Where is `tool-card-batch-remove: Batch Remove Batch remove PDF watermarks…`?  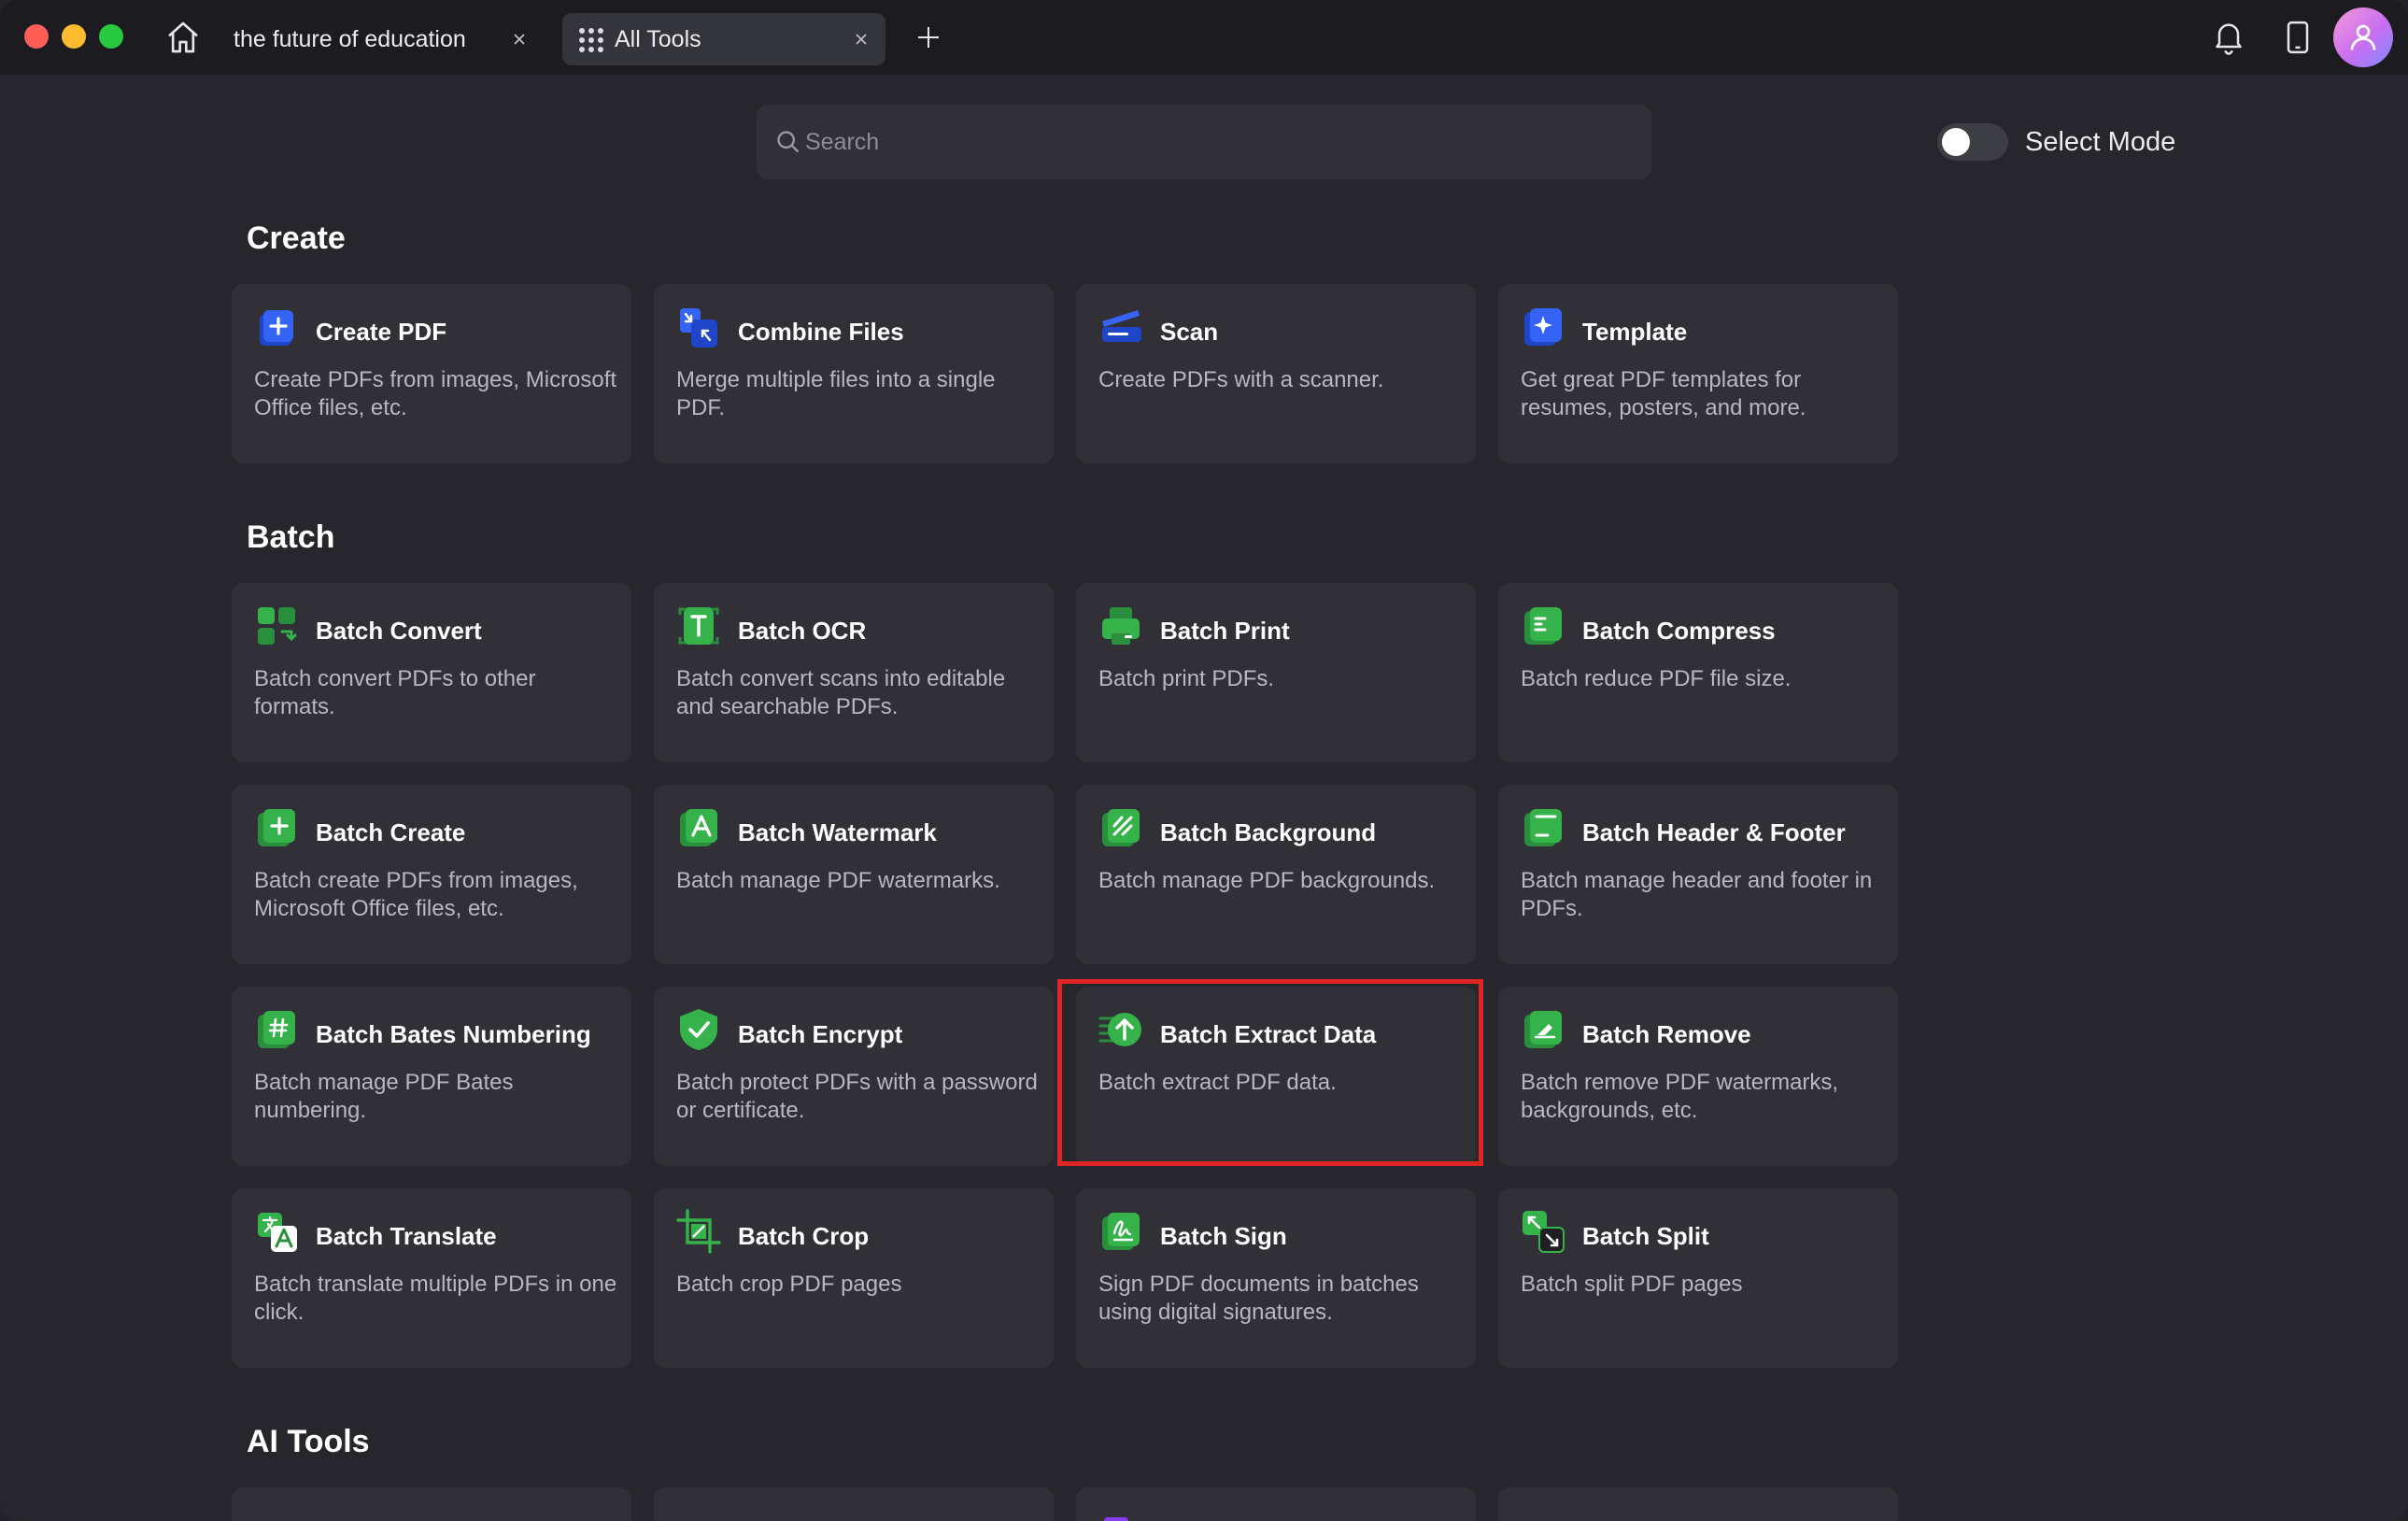
tool-card-batch-remove: Batch Remove Batch remove PDF watermarks… is located at coordinates (1698, 1076).